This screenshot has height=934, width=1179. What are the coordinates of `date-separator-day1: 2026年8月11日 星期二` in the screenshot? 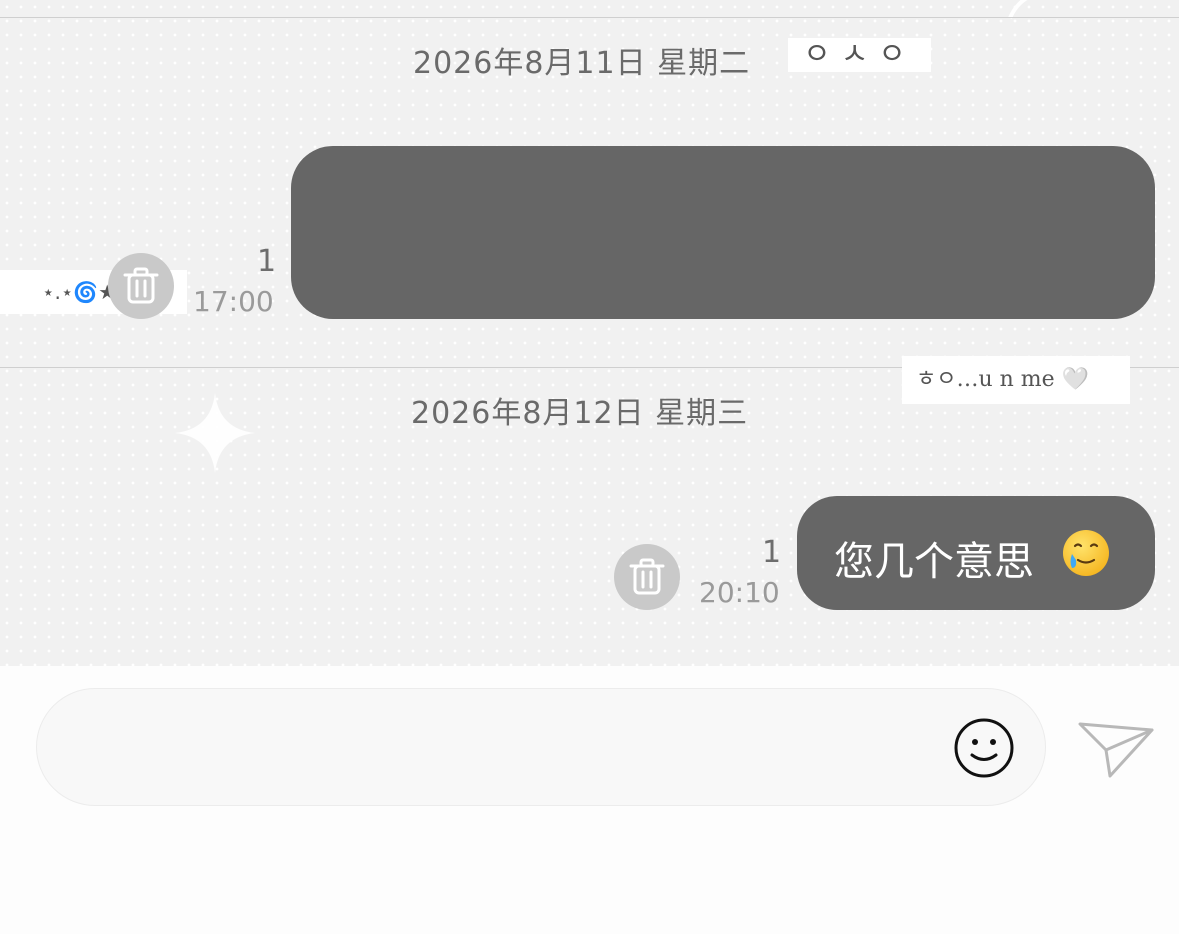 It's located at (582, 63).